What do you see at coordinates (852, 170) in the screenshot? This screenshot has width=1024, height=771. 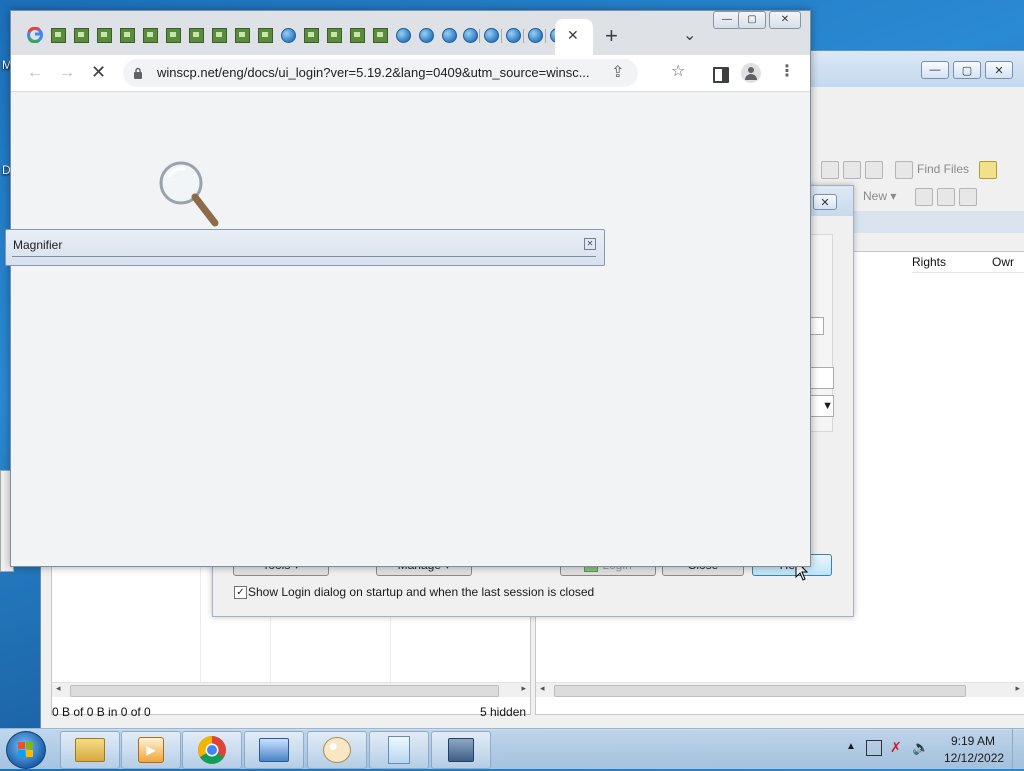 I see `home-icon` at bounding box center [852, 170].